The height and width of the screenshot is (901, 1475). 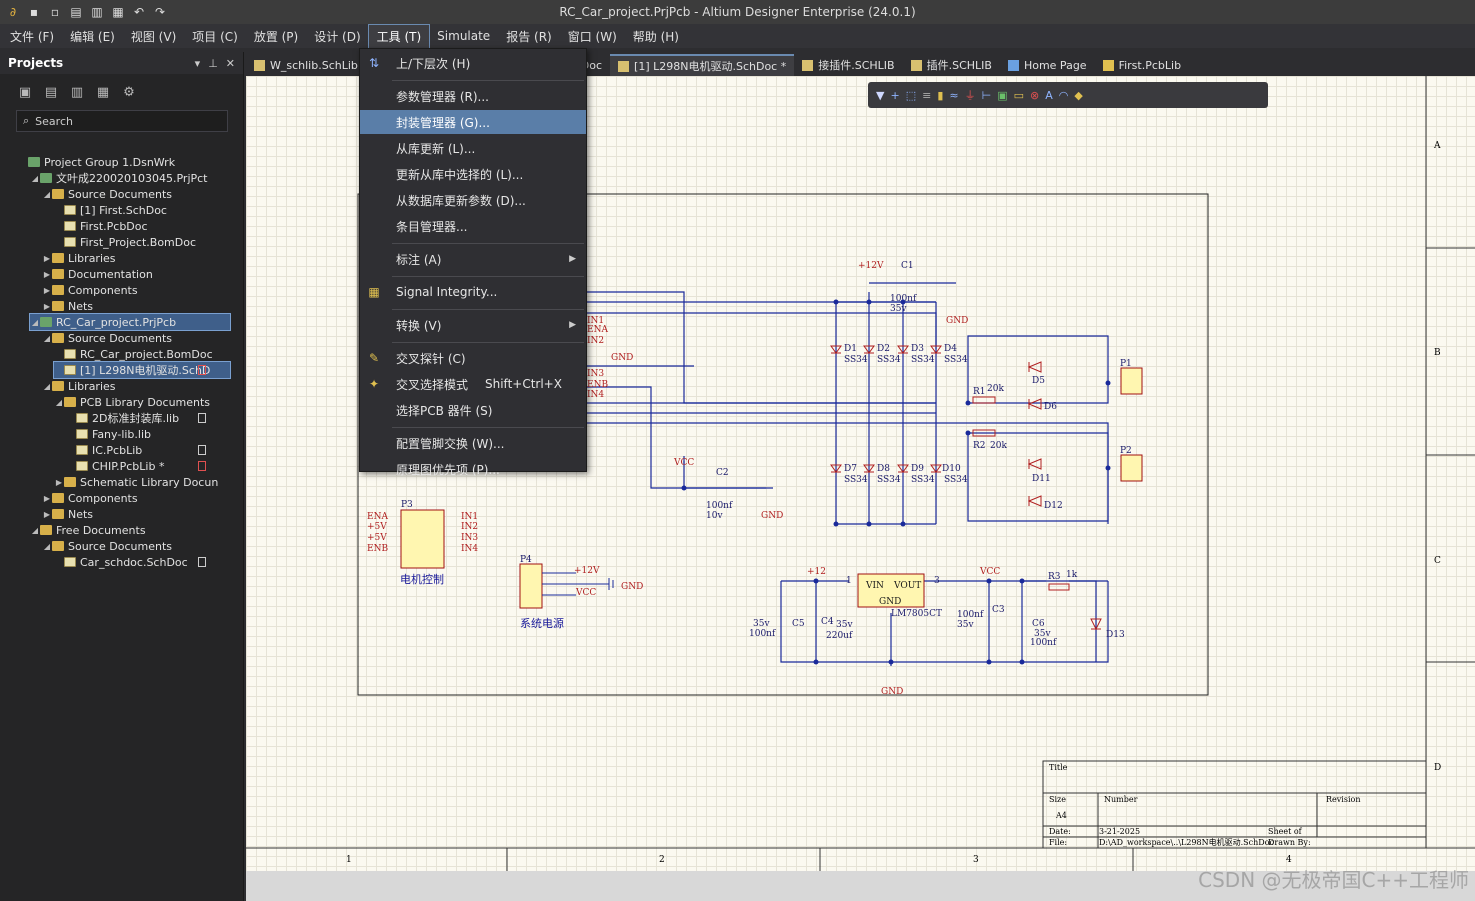 What do you see at coordinates (473, 358) in the screenshot?
I see `tools-menu-item: ✎ 交叉探针 (C)` at bounding box center [473, 358].